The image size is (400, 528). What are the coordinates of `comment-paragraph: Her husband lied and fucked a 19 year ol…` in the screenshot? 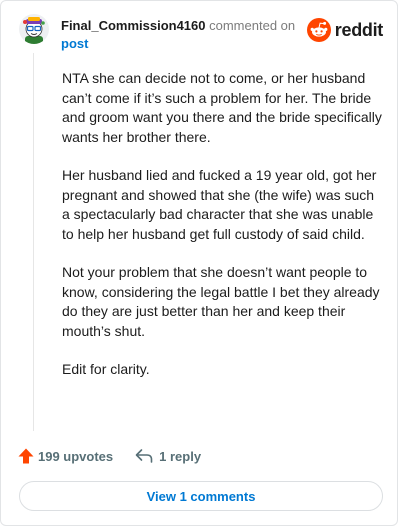 It's located at (219, 204).